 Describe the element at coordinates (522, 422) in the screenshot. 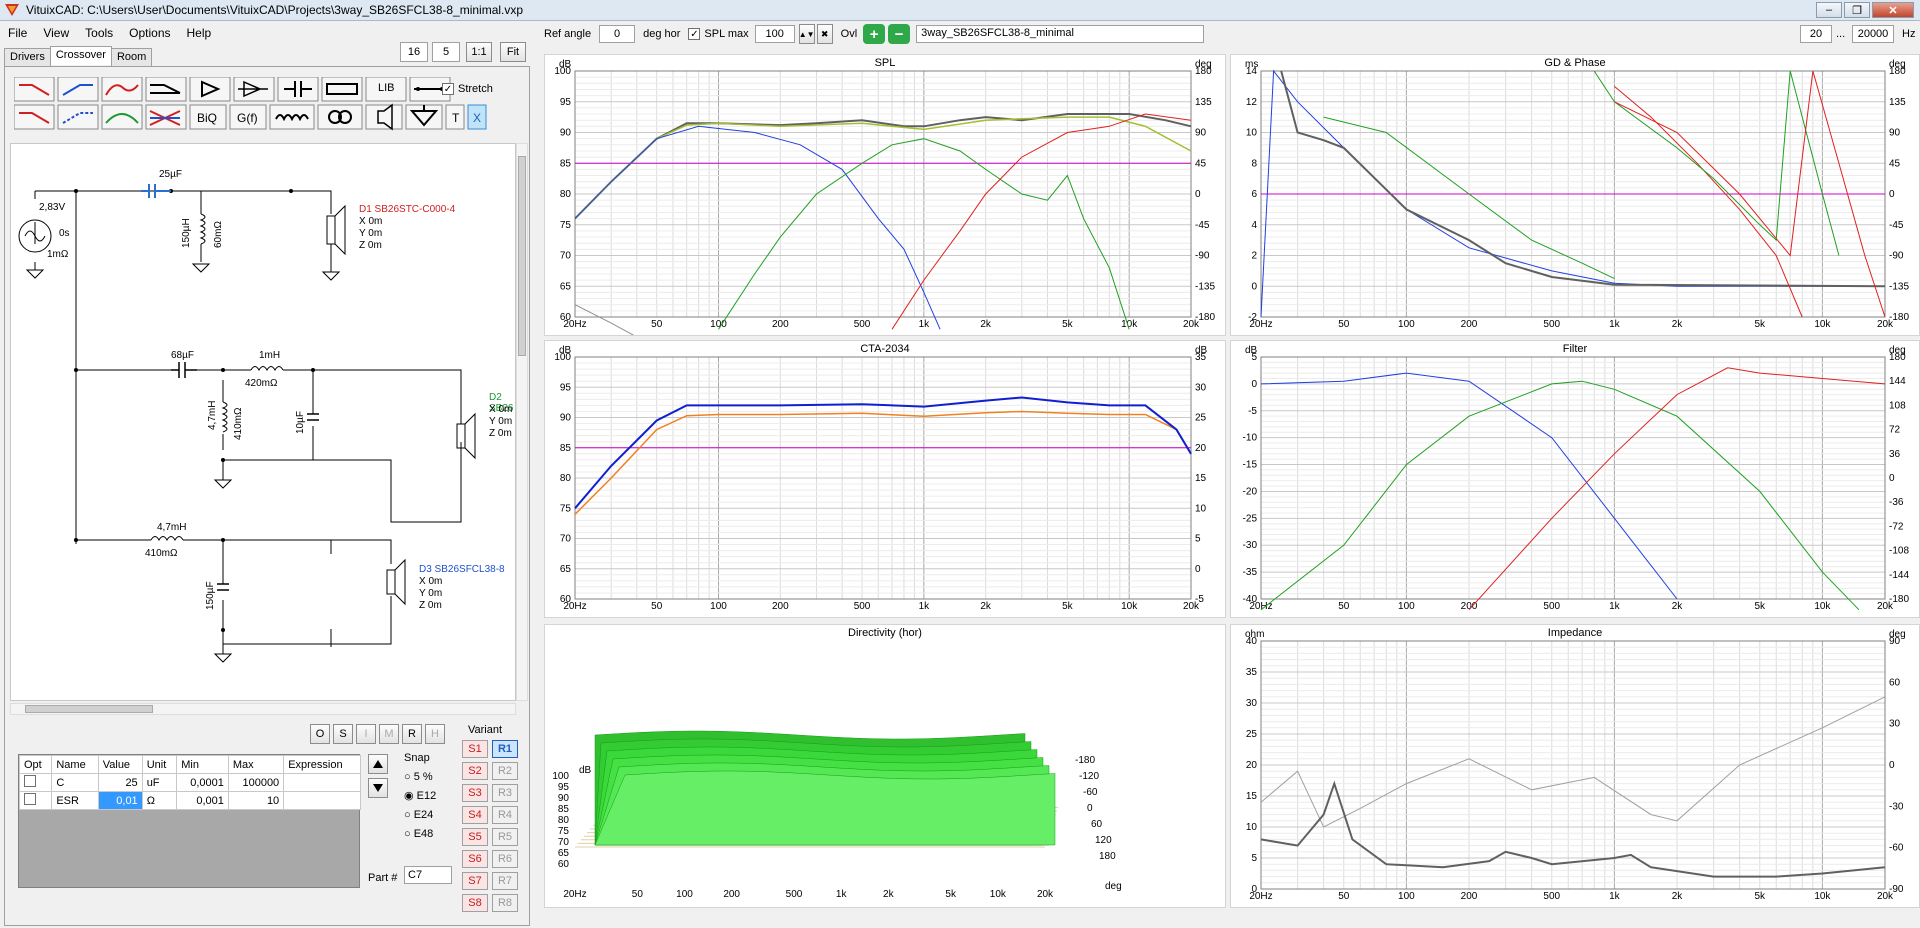

I see `schematic-vscroll` at that location.